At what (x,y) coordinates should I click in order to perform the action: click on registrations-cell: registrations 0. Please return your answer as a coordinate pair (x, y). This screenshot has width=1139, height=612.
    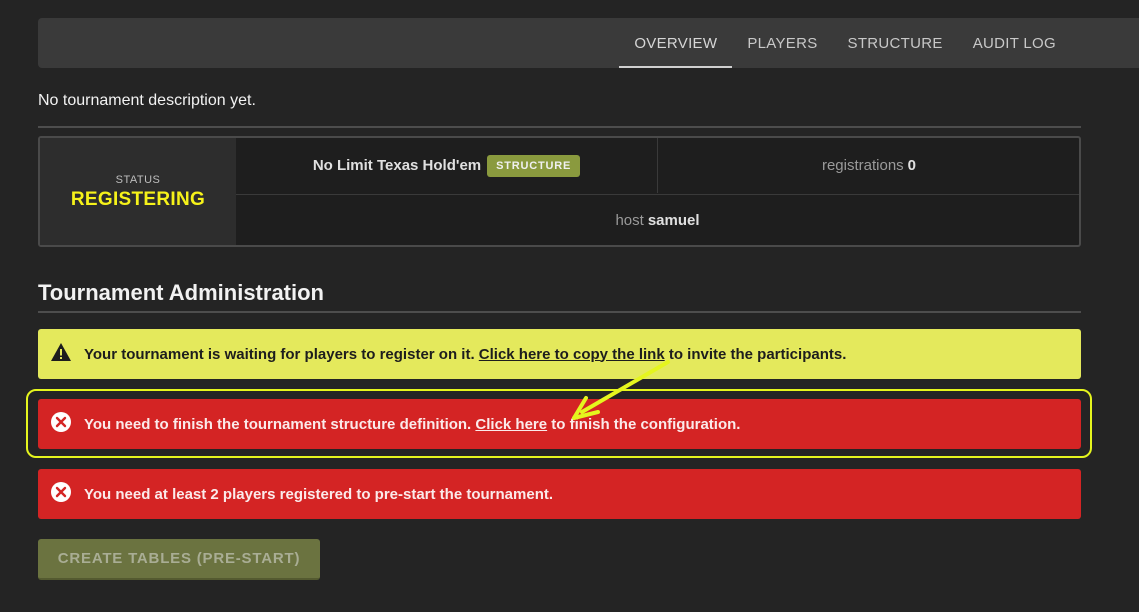
    Looking at the image, I should click on (868, 165).